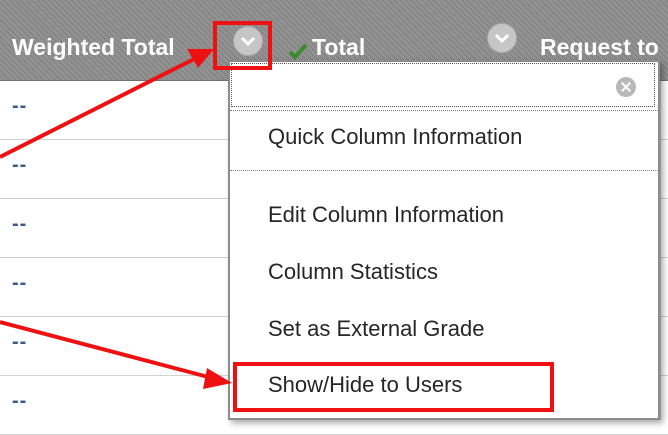 This screenshot has height=435, width=668. What do you see at coordinates (106, 350) in the screenshot?
I see `annotation-arrow-lower` at bounding box center [106, 350].